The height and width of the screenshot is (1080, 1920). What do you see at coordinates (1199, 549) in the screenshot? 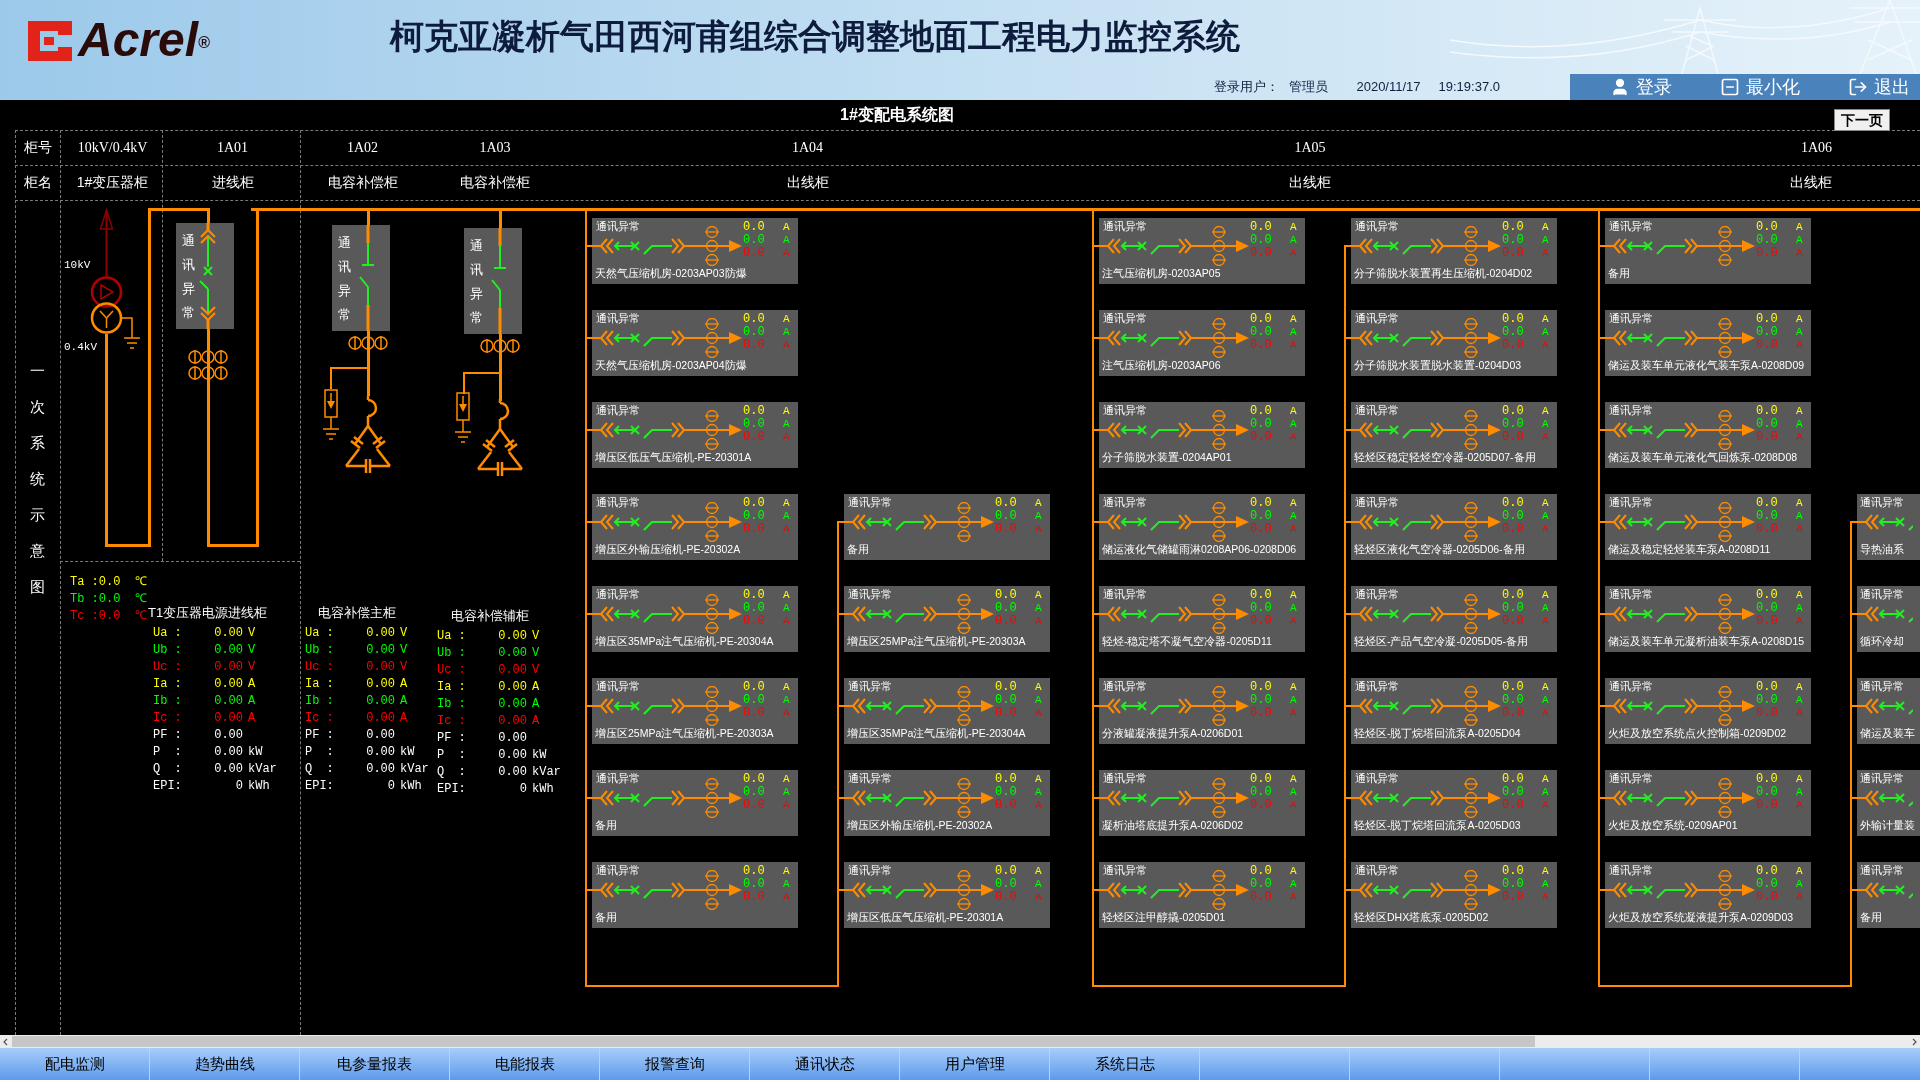
I see `feeder-name: 储运液化气储罐雨淋0208AP06-0208D06` at bounding box center [1199, 549].